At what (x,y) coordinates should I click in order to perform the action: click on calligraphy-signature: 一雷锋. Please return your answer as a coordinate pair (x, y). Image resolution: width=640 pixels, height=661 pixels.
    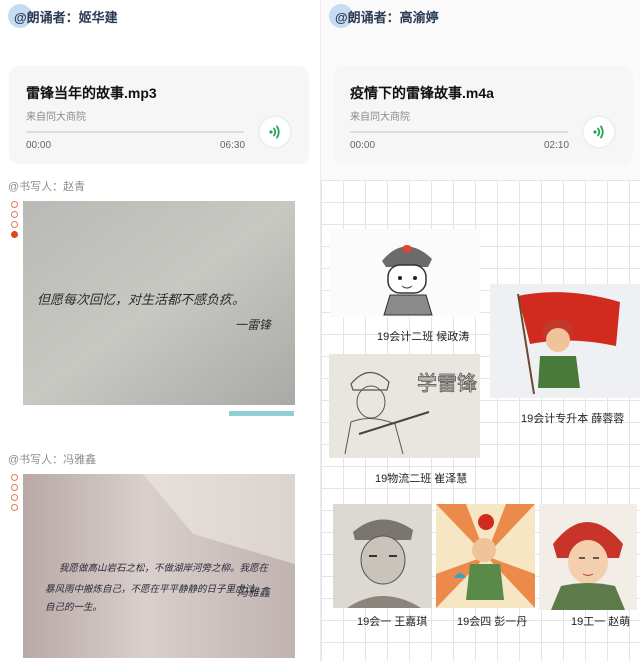
    Looking at the image, I should click on (253, 325).